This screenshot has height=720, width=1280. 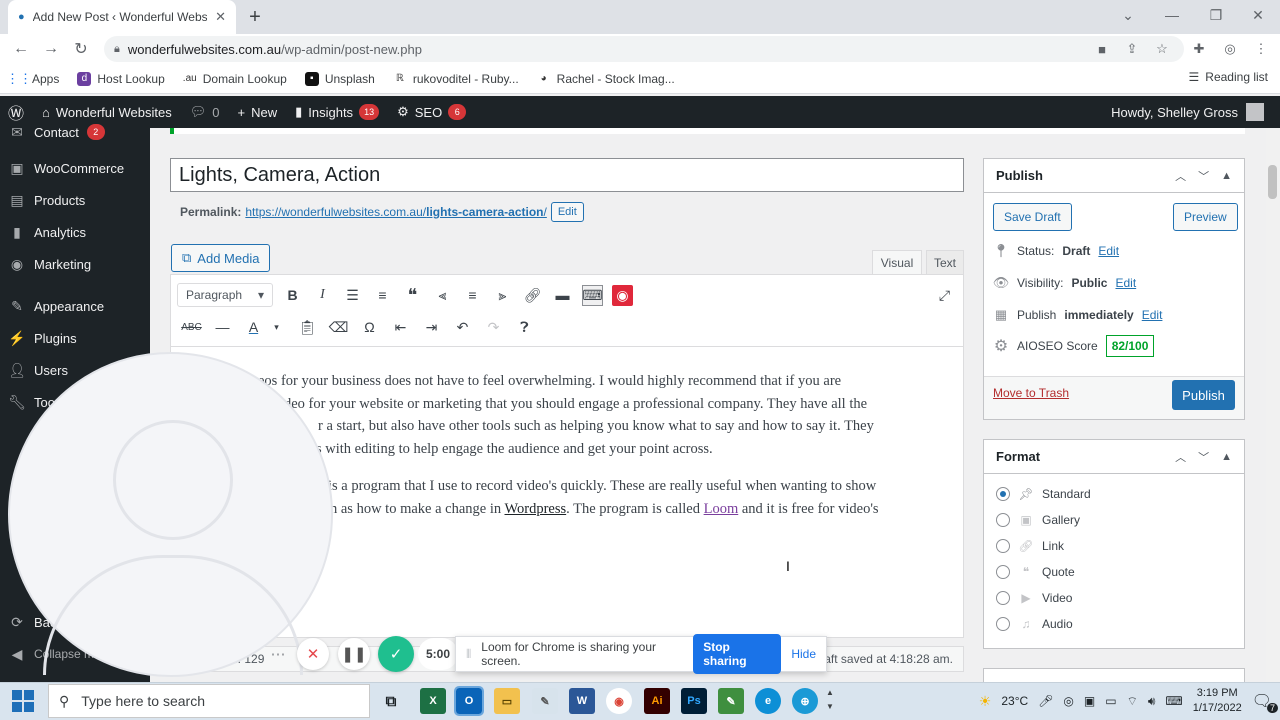 I want to click on edit-visibility-link: Edit, so click(x=1125, y=283).